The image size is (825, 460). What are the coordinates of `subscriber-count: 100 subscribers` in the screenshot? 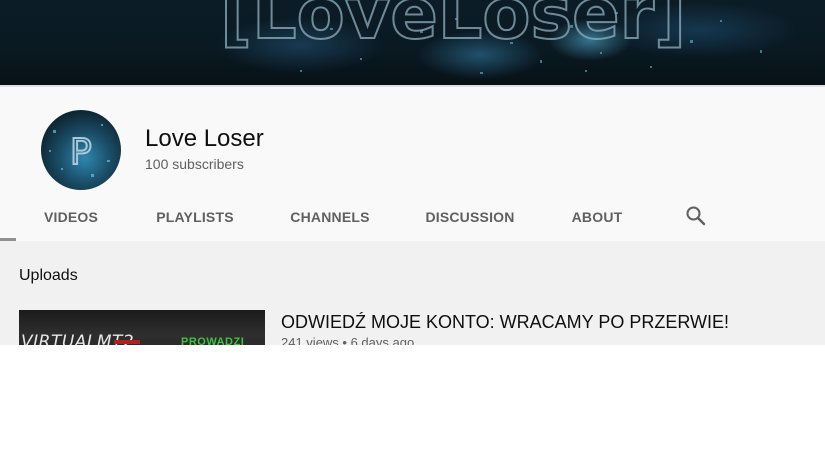 It's located at (194, 164).